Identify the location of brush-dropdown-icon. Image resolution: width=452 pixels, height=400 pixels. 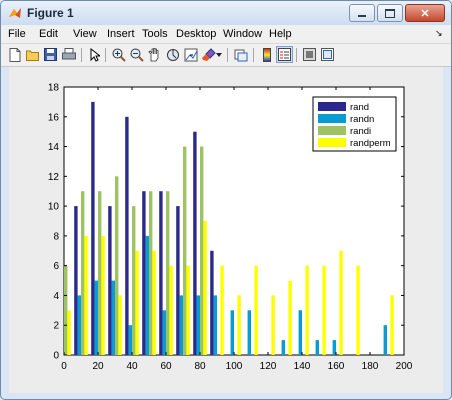
(219, 54).